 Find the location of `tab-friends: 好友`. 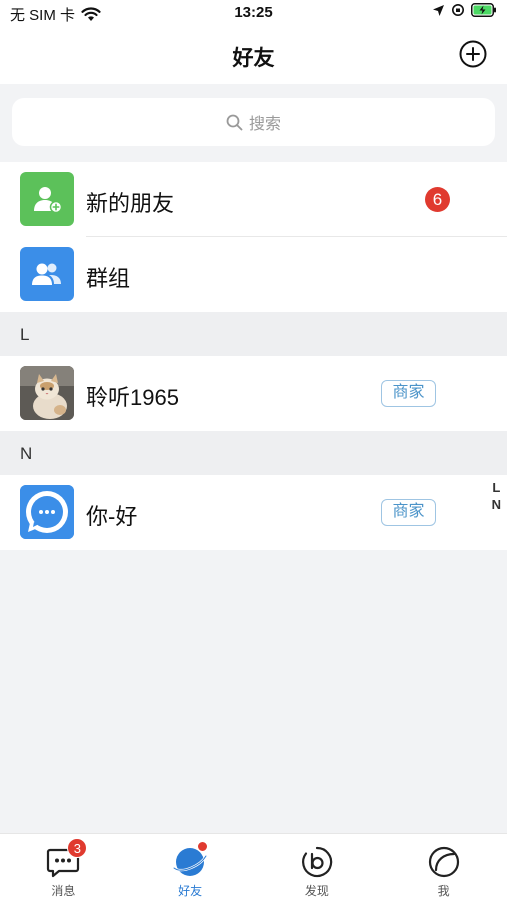

tab-friends: 好友 is located at coordinates (190, 867).